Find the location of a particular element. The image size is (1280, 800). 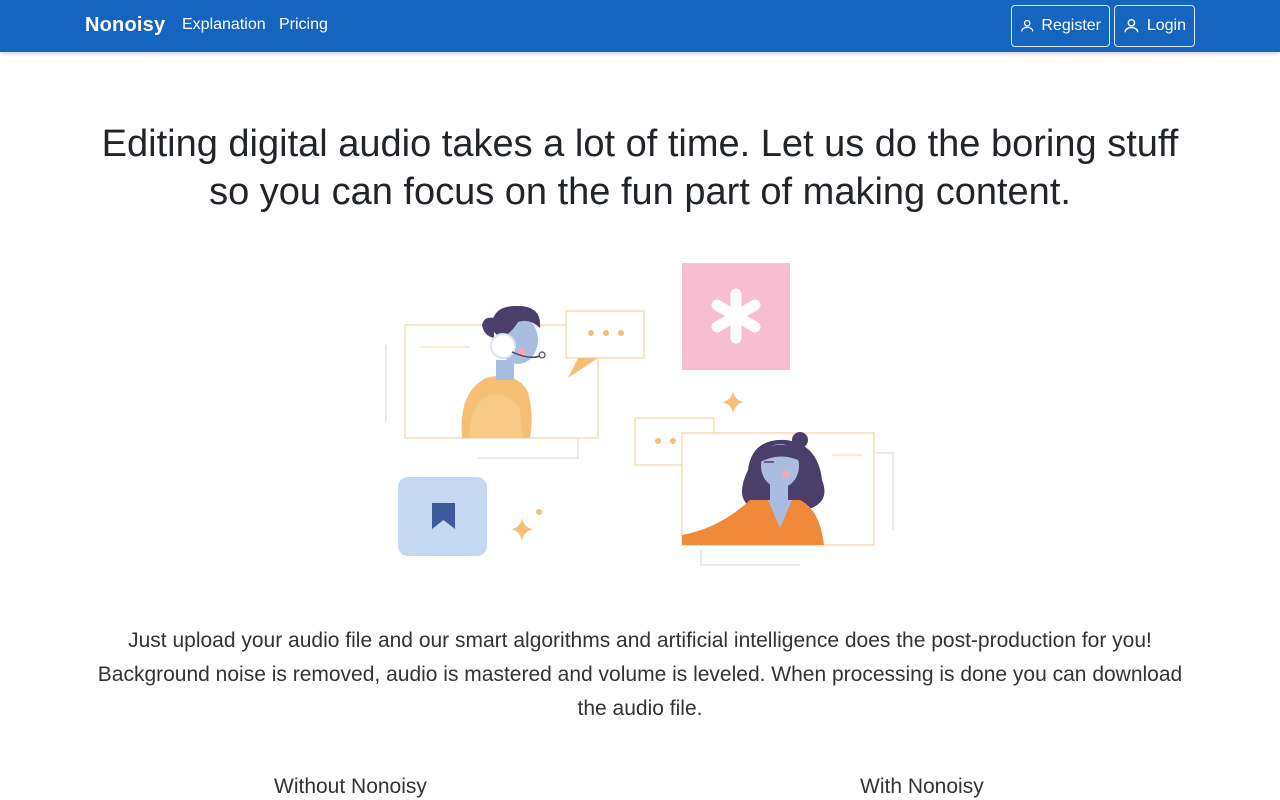

brand-logo: Nonoisy is located at coordinates (125, 25).